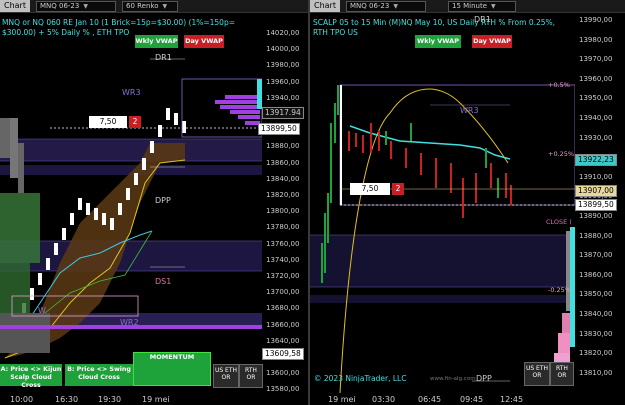  Describe the element at coordinates (75, 6) in the screenshot. I see `left-instrument-selector: MNQ 06-23 ▼` at that location.